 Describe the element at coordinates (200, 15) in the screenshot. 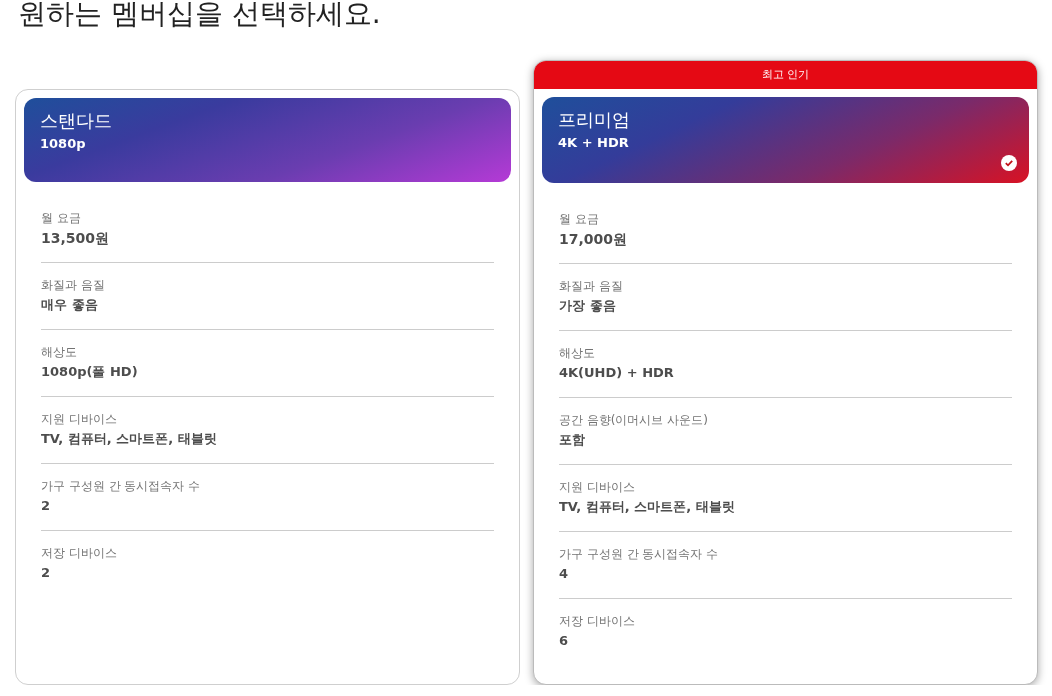

I see `page-heading: 원하는 멤버십을 선택하세요.` at that location.